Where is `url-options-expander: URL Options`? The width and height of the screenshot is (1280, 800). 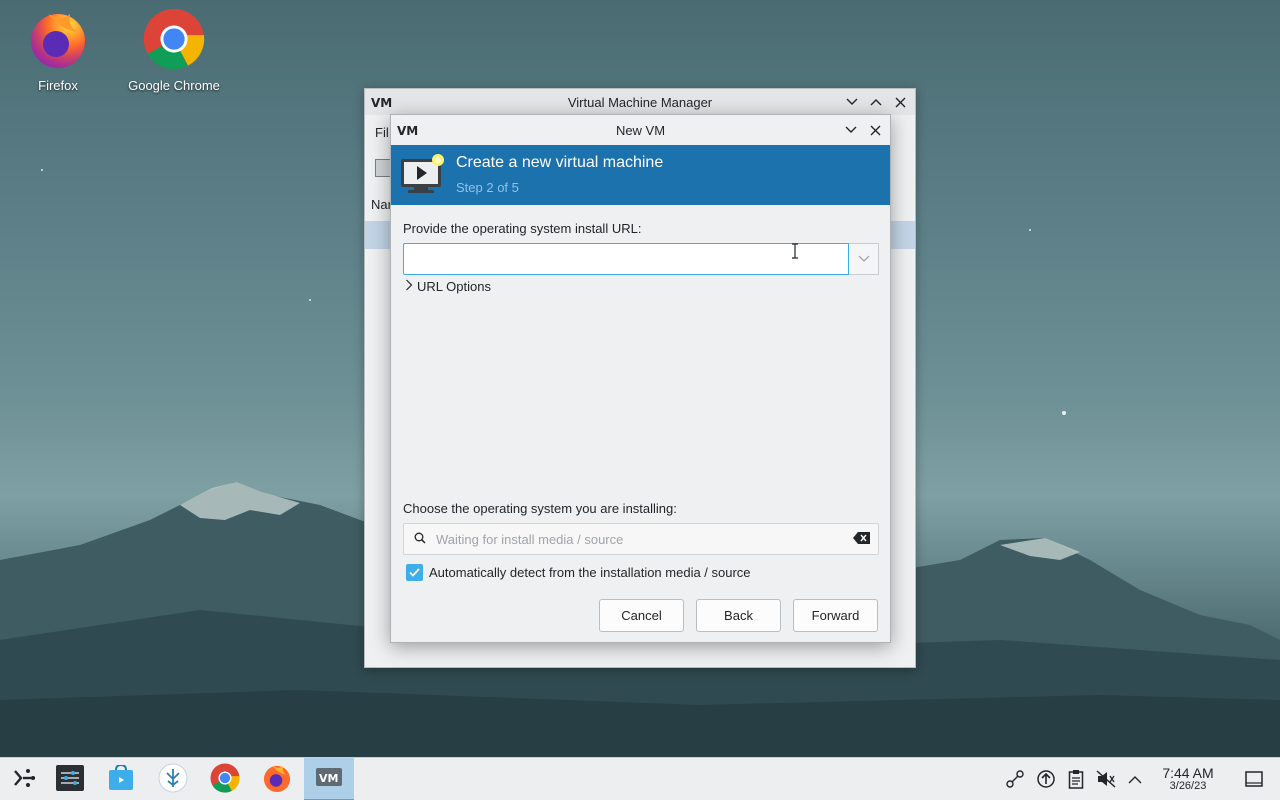 url-options-expander: URL Options is located at coordinates (448, 286).